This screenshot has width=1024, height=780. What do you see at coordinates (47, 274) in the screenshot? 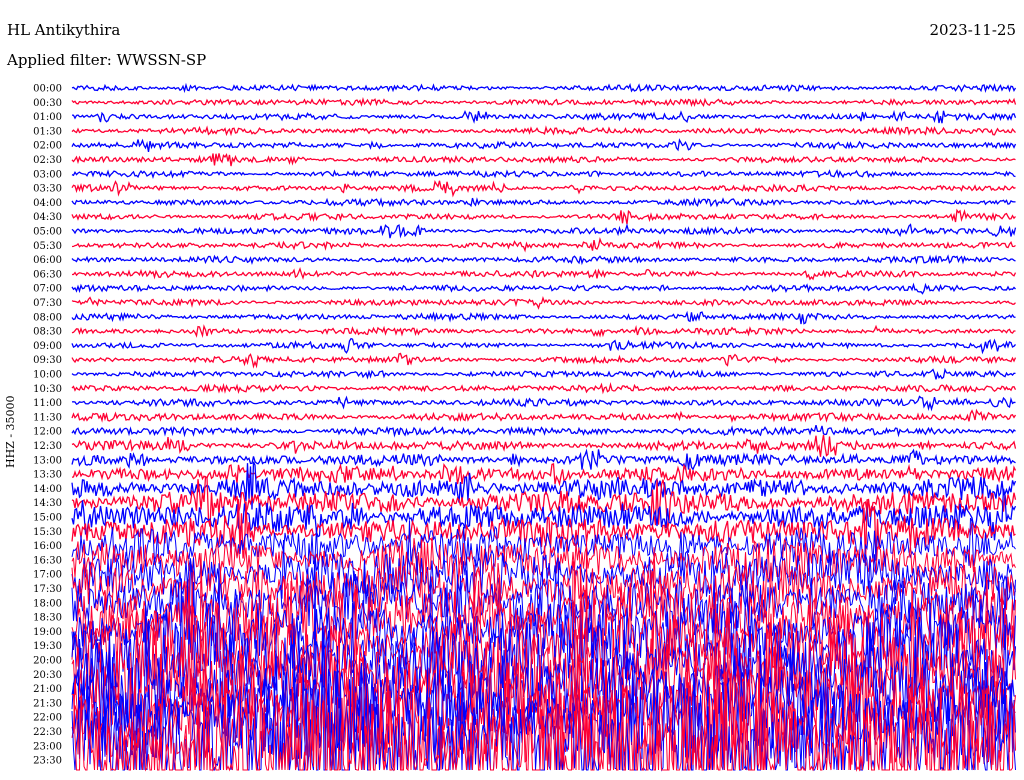
I see `time-label: 06:30` at bounding box center [47, 274].